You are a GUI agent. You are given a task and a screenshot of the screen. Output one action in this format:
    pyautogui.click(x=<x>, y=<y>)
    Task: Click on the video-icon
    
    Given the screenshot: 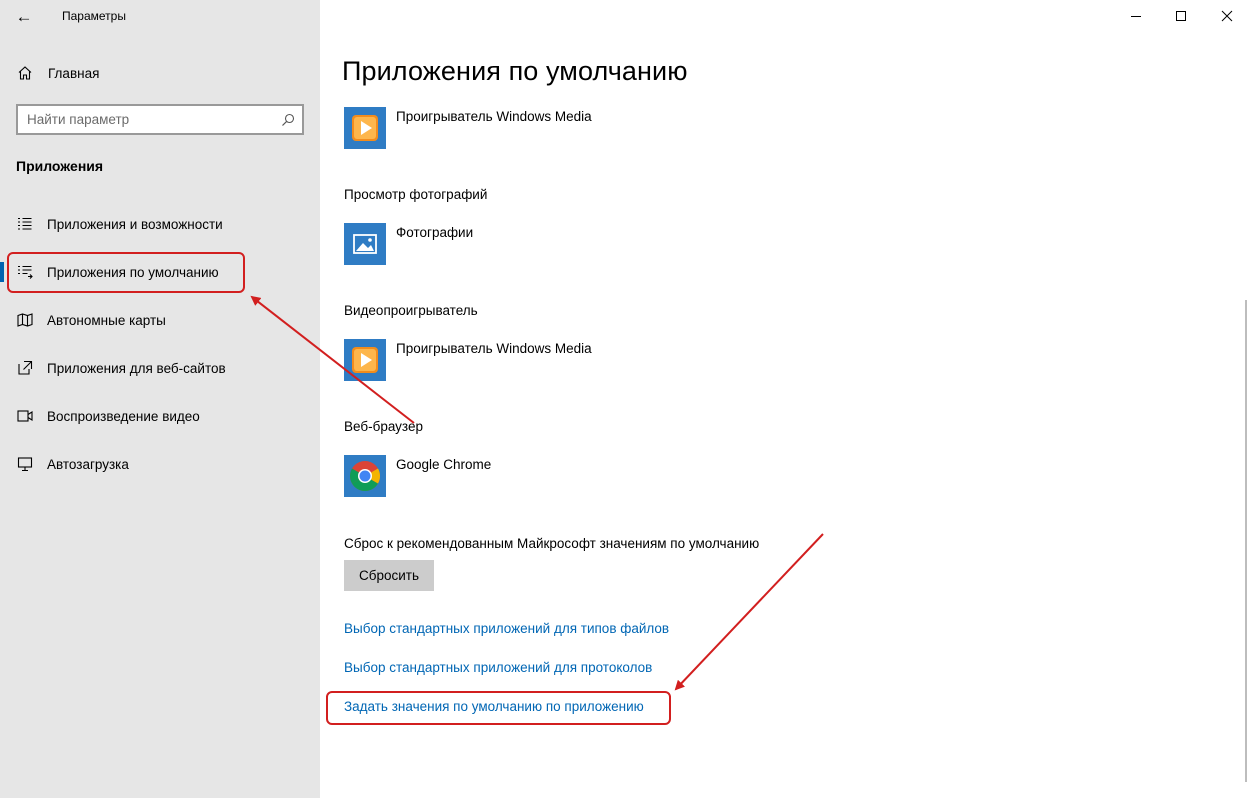 What is the action you would take?
    pyautogui.click(x=25, y=416)
    